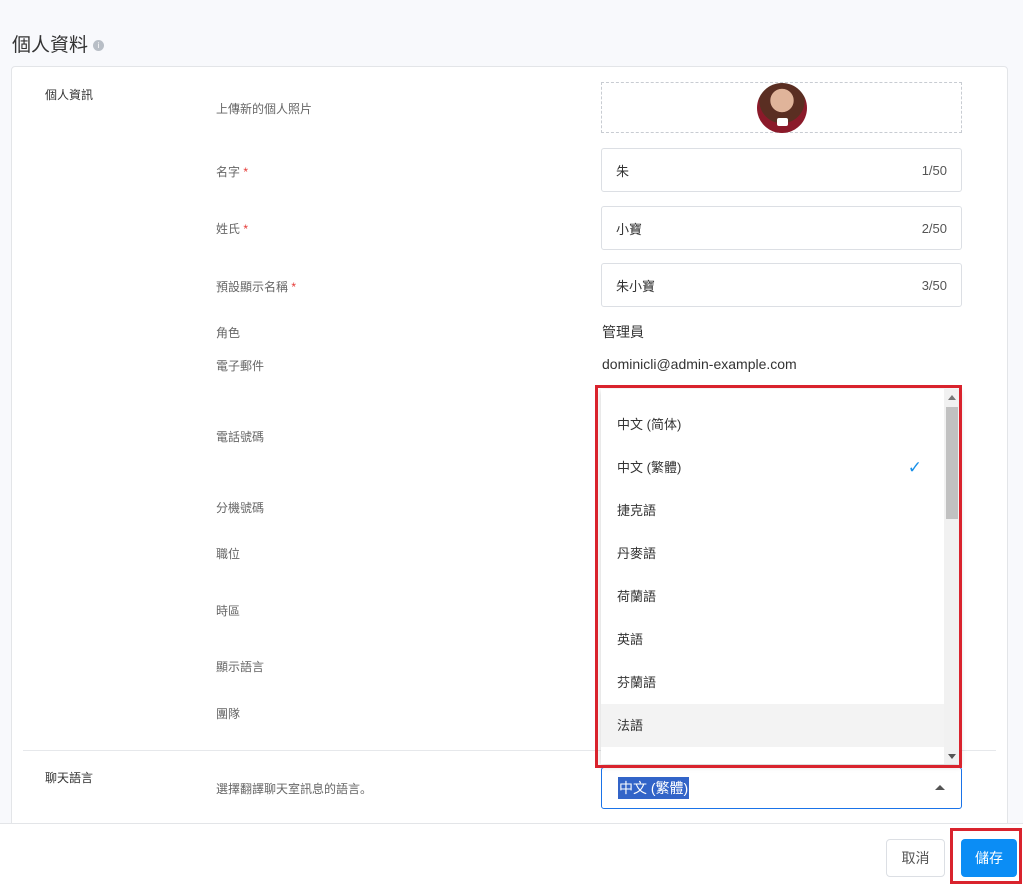 This screenshot has height=885, width=1023. What do you see at coordinates (782, 122) in the screenshot?
I see `camera-icon` at bounding box center [782, 122].